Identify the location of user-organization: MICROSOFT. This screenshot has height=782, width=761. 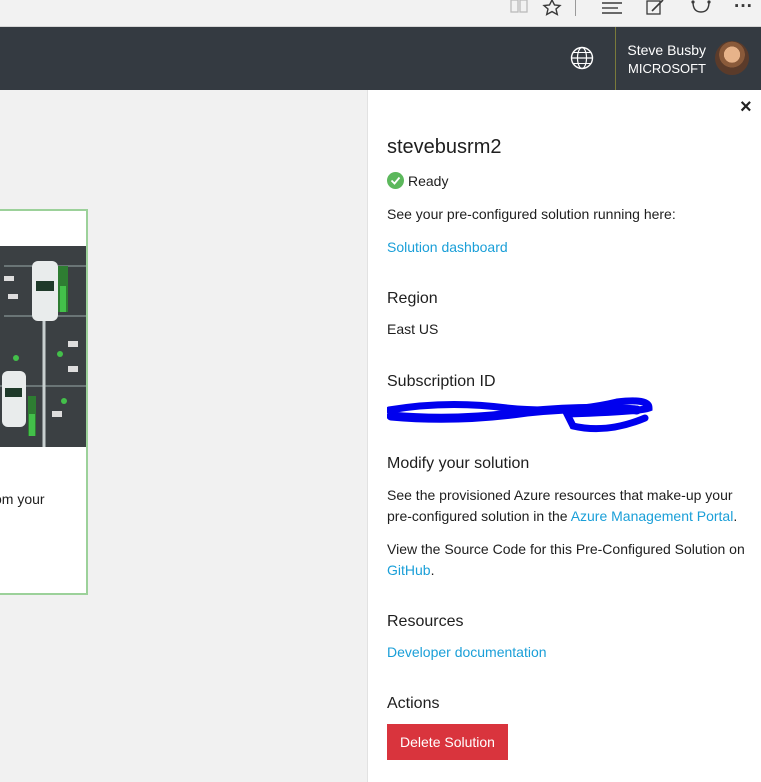
(653, 68).